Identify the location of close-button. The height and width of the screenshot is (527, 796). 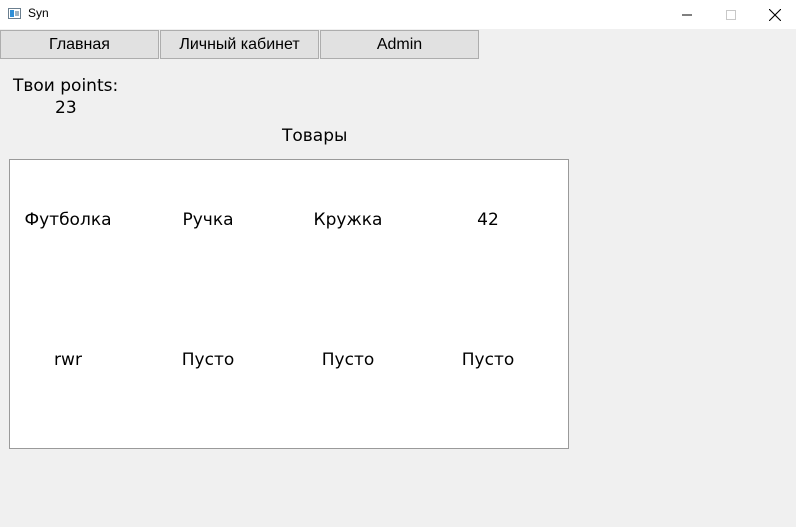
(774, 14).